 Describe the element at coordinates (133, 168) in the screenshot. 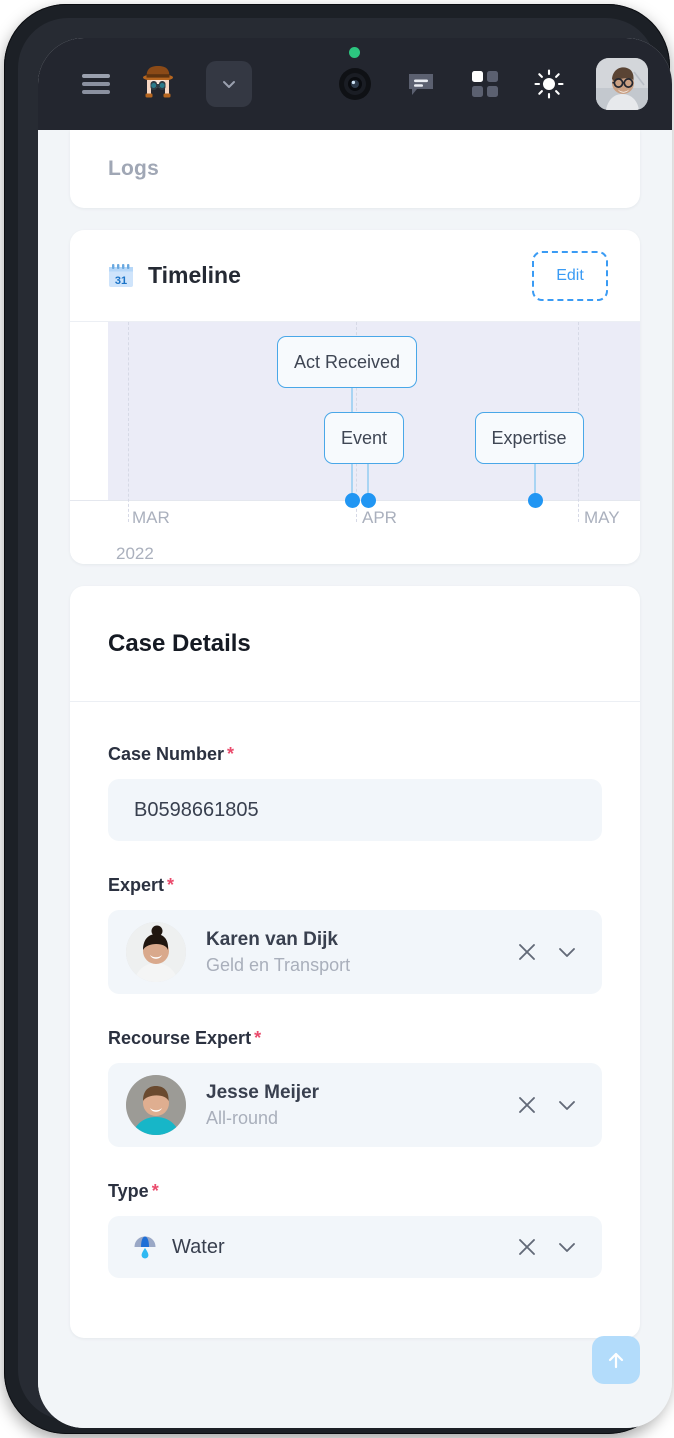

I see `logs-title: Logs` at that location.